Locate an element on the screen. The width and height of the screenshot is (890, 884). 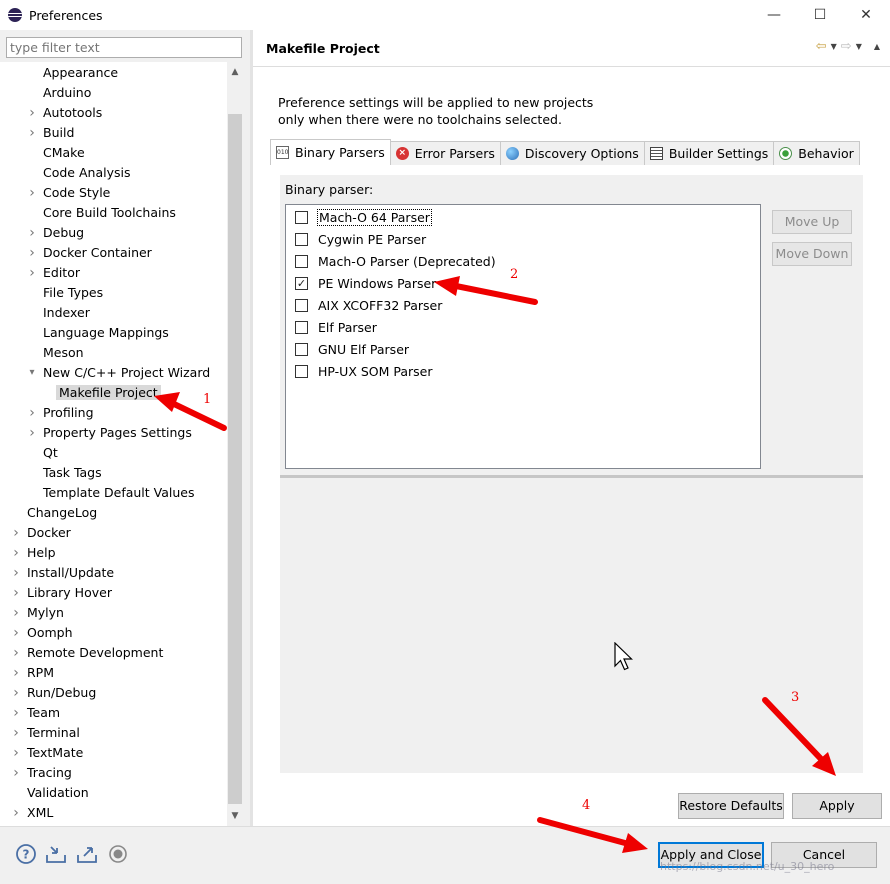
annotation-label-2: 2 is located at coordinates (514, 274).